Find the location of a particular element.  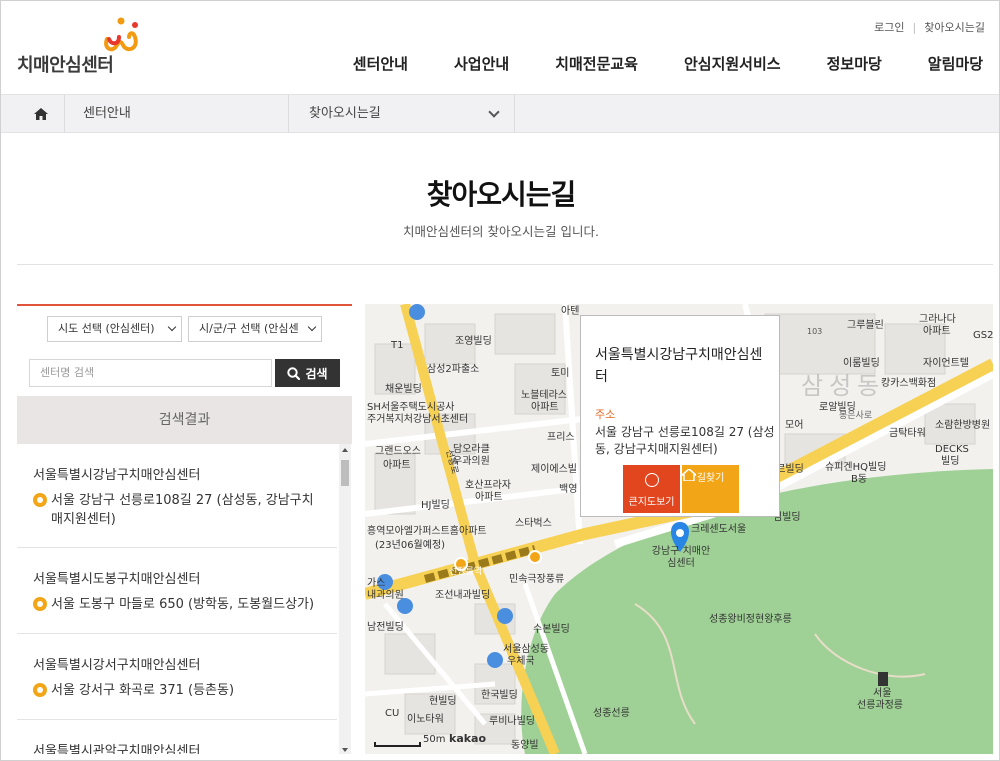

map-label: 조영빌딩 is located at coordinates (473, 341).